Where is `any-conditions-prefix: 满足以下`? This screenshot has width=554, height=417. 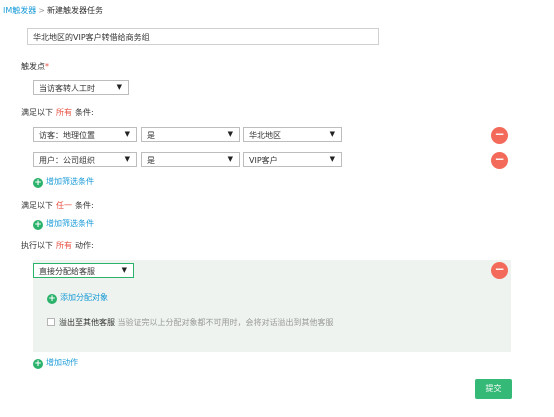 any-conditions-prefix: 满足以下 is located at coordinates (37, 205).